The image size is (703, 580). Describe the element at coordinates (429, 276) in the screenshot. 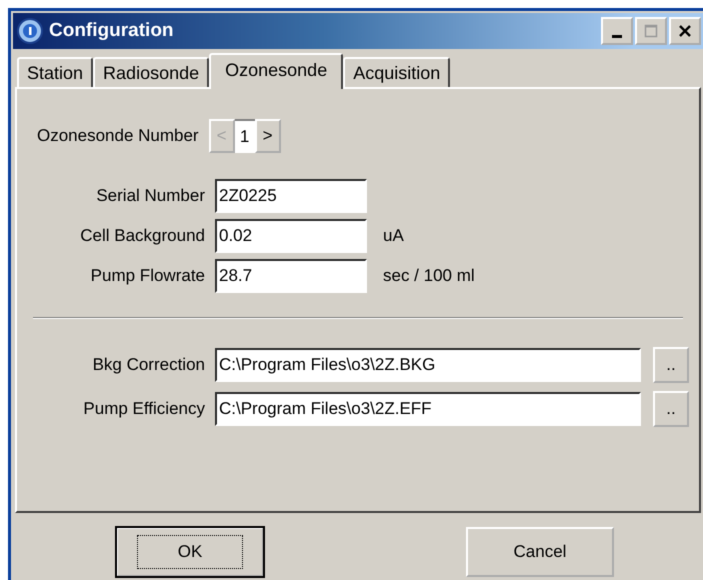

I see `unit-label: sec / 100 ml` at that location.